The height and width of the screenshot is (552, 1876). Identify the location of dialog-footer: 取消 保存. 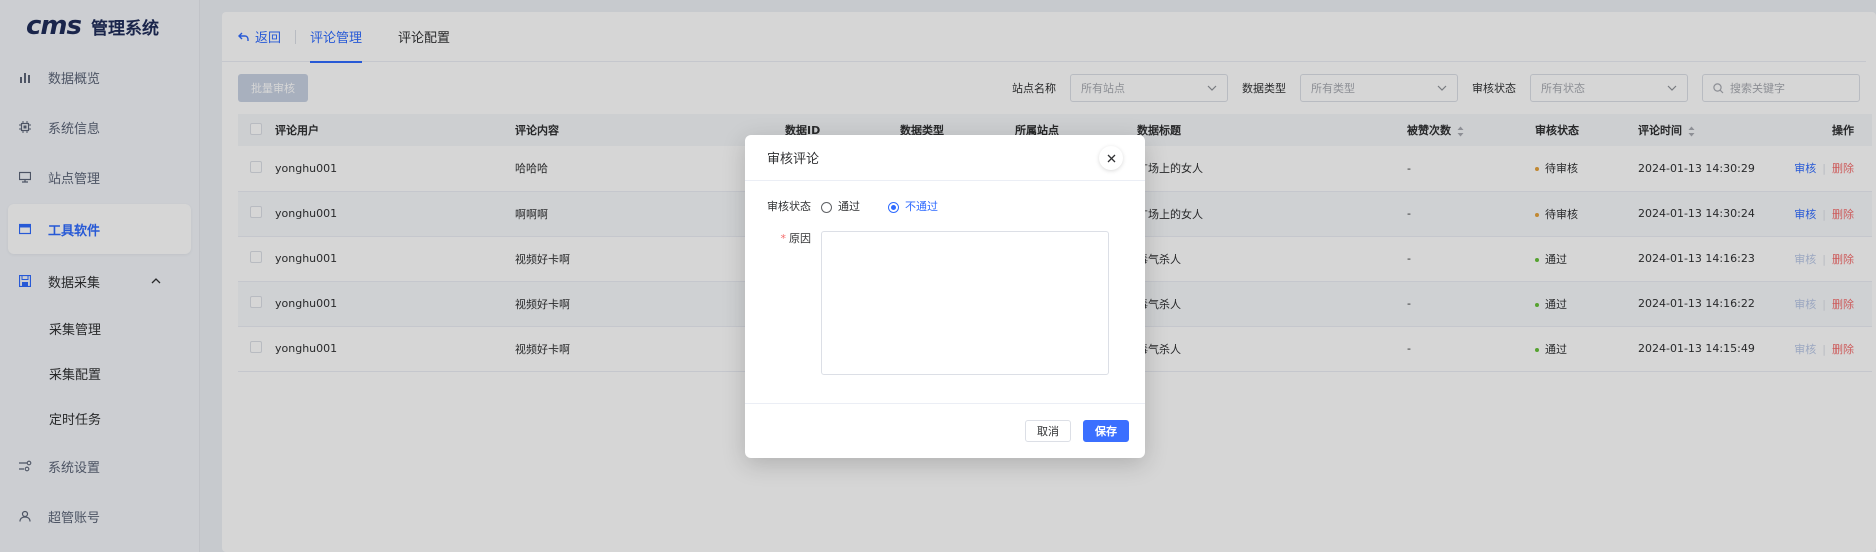
(945, 430).